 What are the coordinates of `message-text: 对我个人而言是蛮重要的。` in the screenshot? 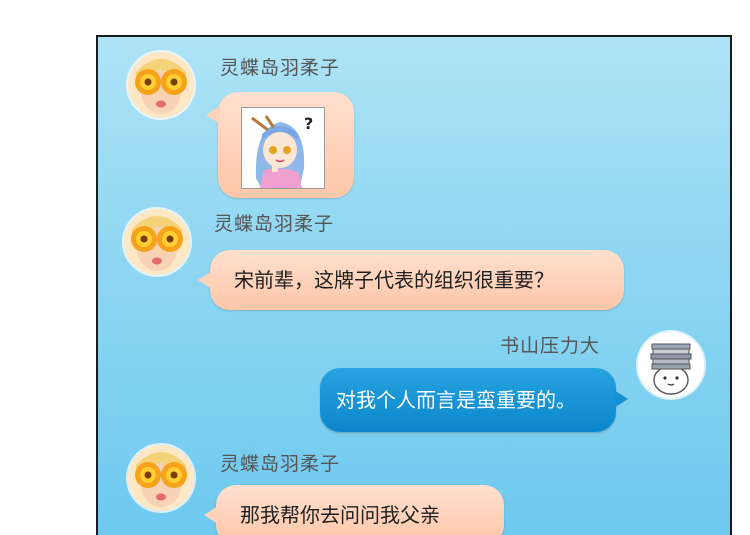 It's located at (456, 400).